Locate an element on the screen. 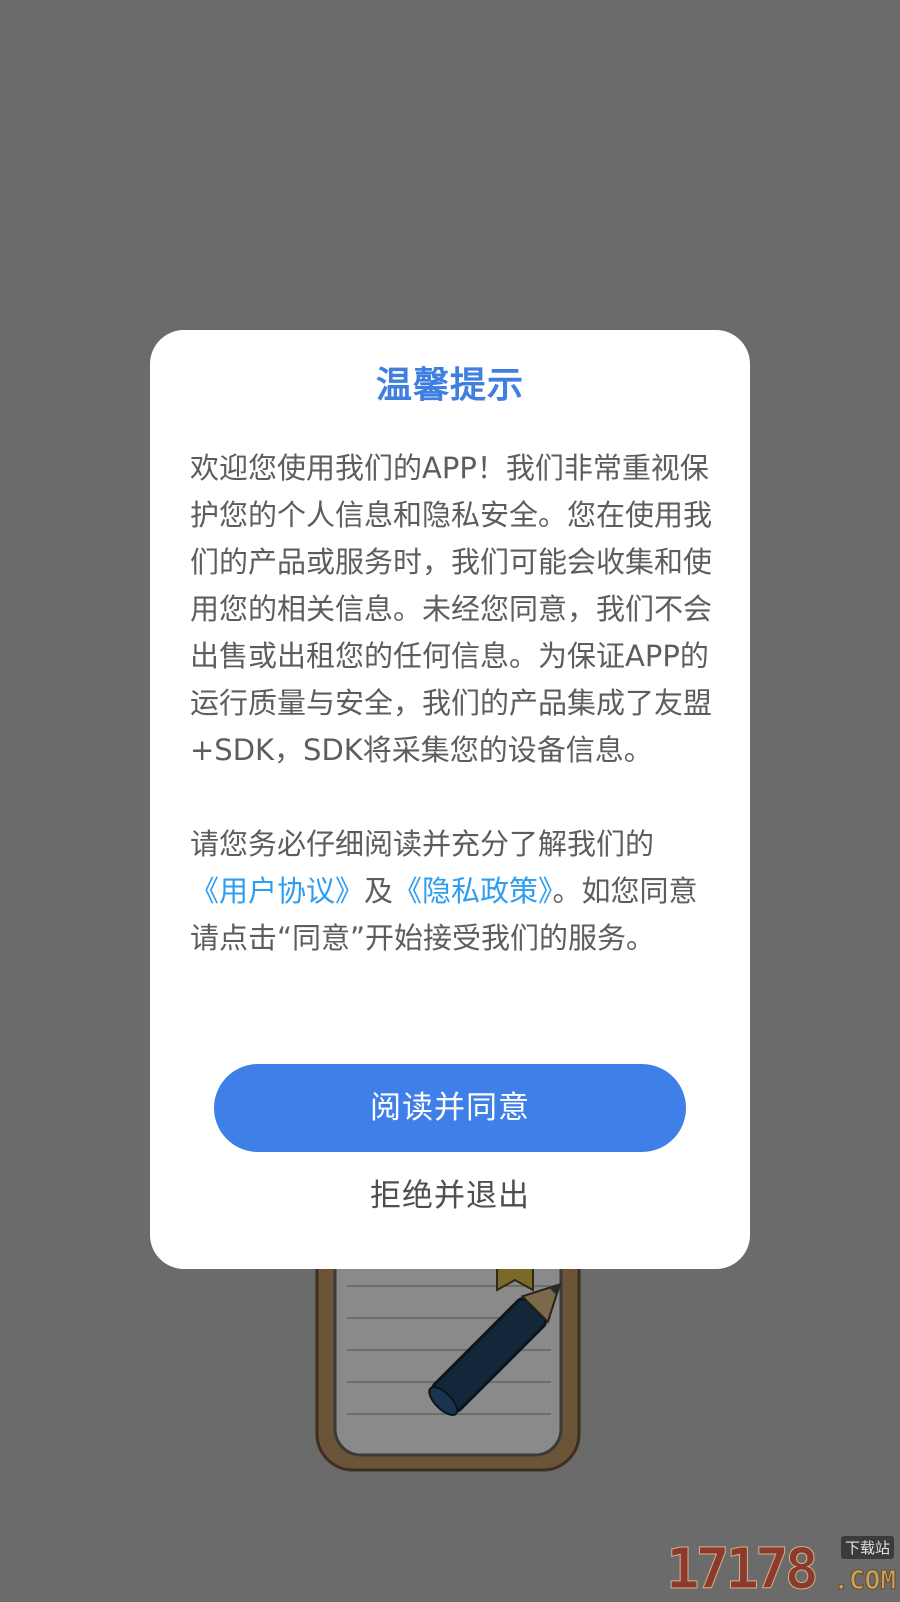 The height and width of the screenshot is (1602, 900). watermark-number: 17178 is located at coordinates (743, 1569).